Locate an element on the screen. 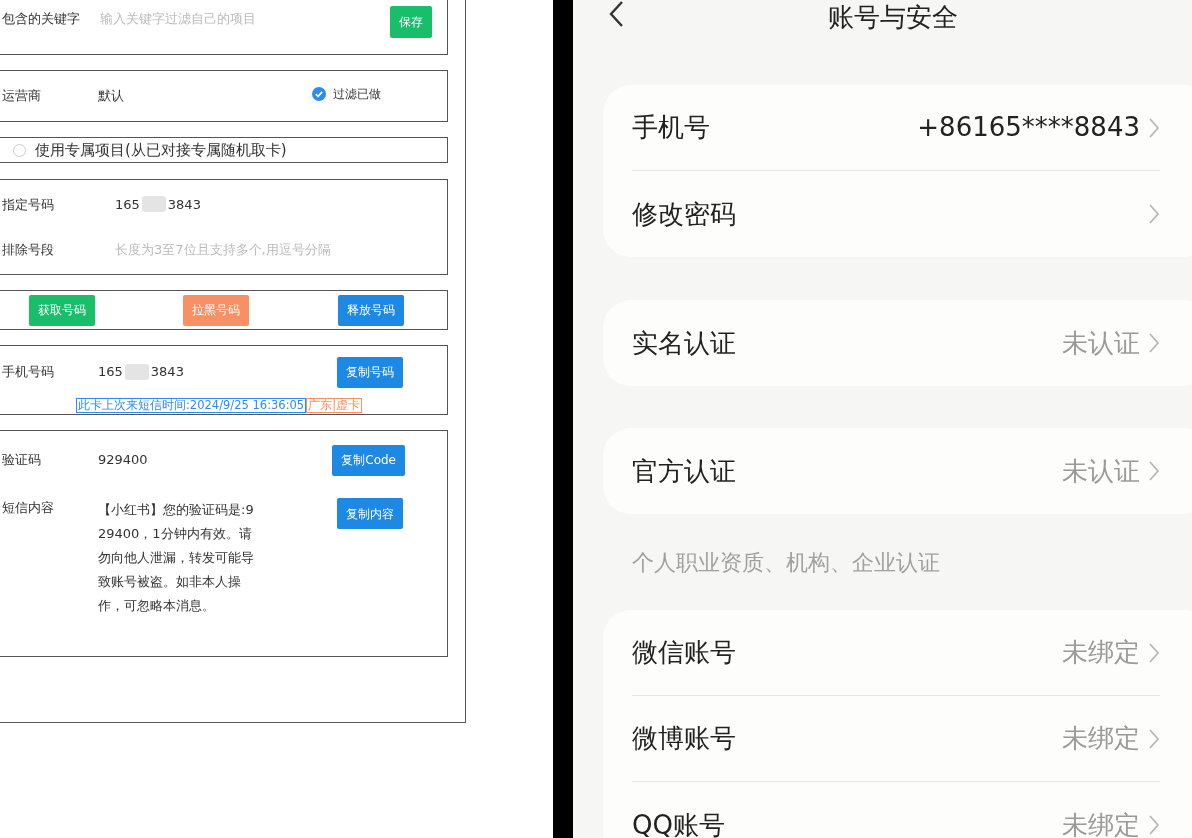  action-button: 释放号码 is located at coordinates (371, 310).